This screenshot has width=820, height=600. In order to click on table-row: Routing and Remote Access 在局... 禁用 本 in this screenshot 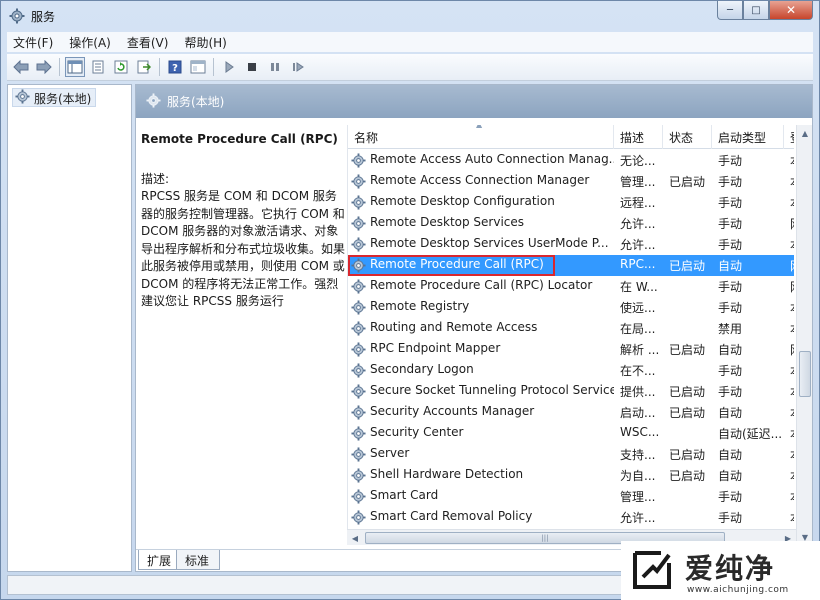, I will do `click(571, 328)`.